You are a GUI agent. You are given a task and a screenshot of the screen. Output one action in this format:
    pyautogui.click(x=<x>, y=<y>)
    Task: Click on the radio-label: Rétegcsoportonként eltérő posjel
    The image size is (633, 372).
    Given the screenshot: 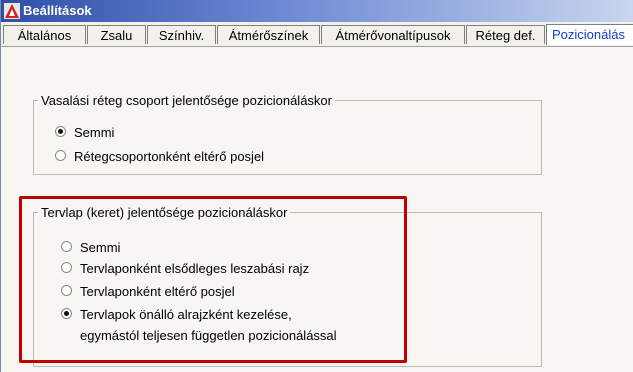 What is the action you would take?
    pyautogui.click(x=169, y=156)
    